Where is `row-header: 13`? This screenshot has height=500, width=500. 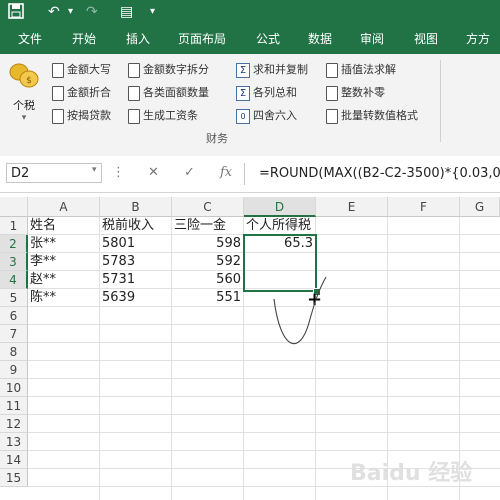 row-header: 13 is located at coordinates (14, 442).